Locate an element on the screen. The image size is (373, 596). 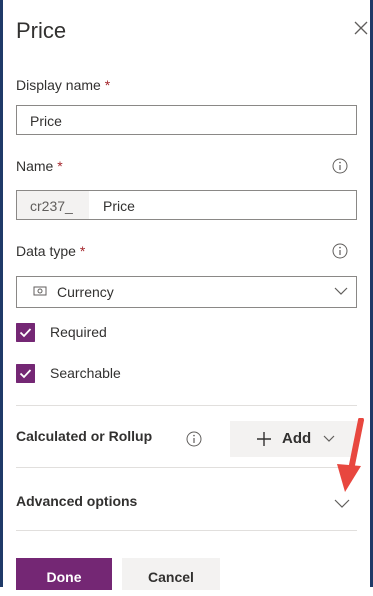
currency-icon is located at coordinates (40, 291).